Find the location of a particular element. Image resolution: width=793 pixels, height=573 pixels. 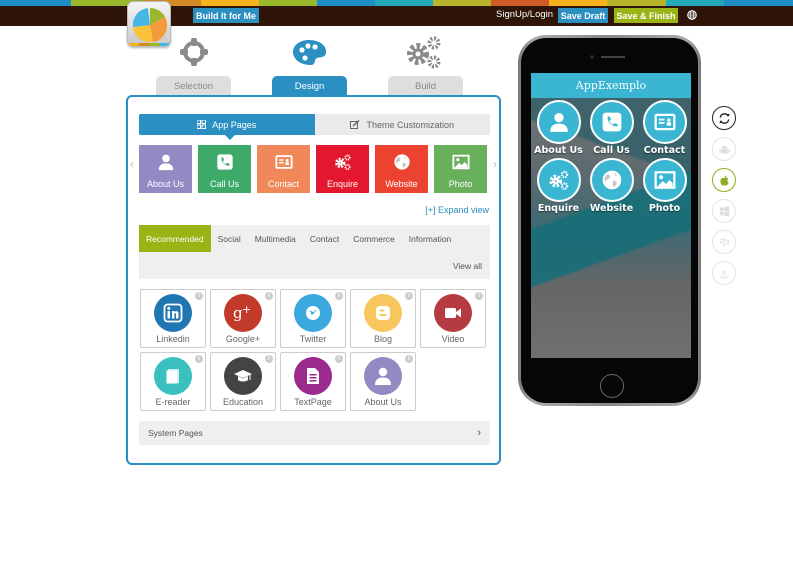

app-page-label: Website is located at coordinates (401, 184).